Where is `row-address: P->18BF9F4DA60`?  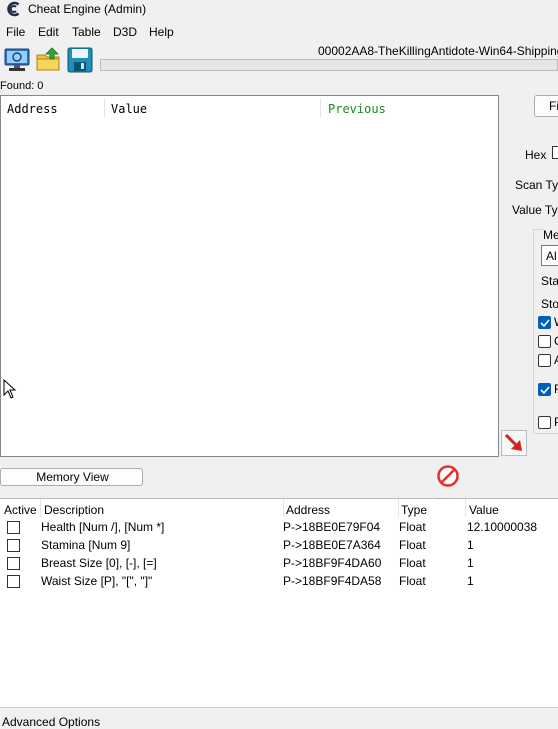 row-address: P->18BF9F4DA60 is located at coordinates (332, 563).